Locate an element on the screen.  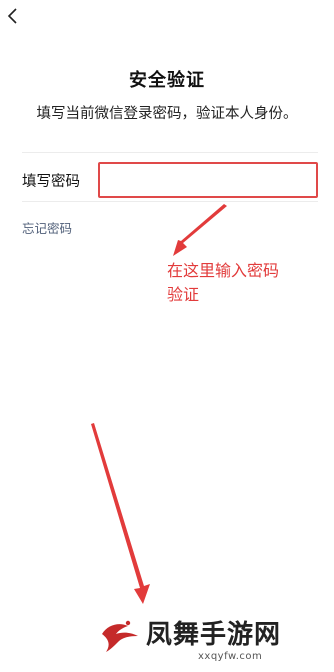
password-input is located at coordinates (208, 180).